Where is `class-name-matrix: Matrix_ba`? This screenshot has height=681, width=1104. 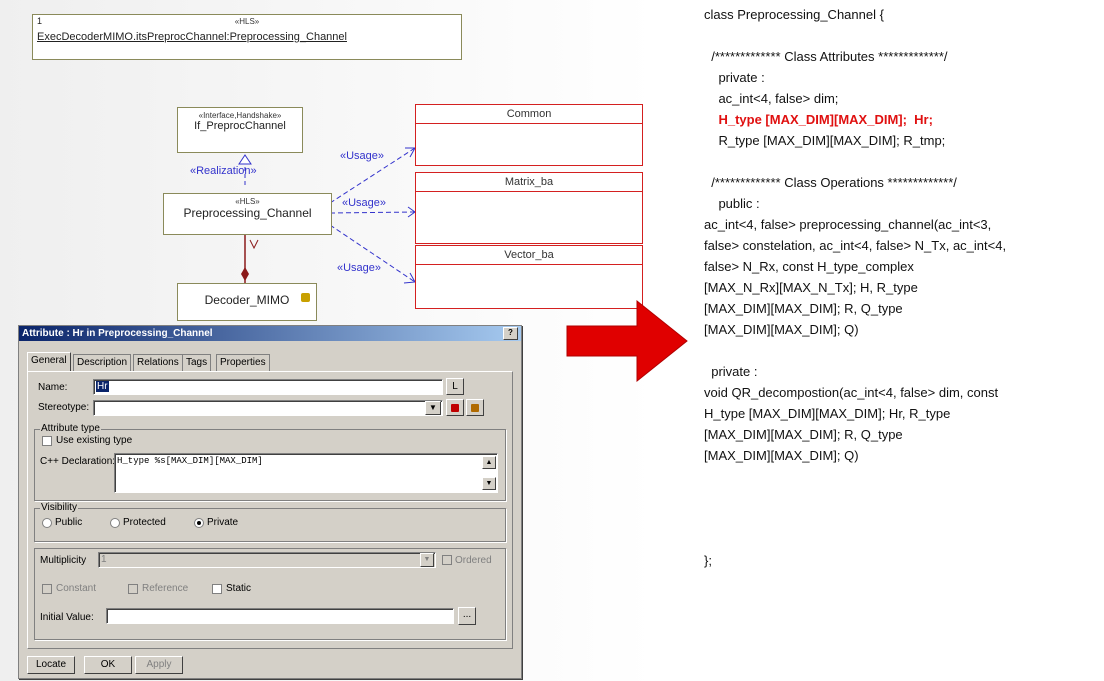 class-name-matrix: Matrix_ba is located at coordinates (529, 182).